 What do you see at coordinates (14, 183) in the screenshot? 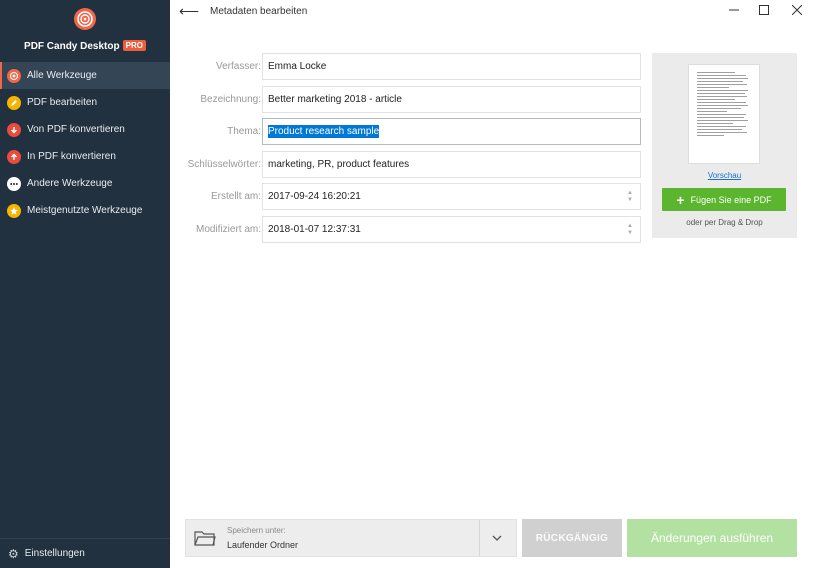
I see `more-dots-icon` at bounding box center [14, 183].